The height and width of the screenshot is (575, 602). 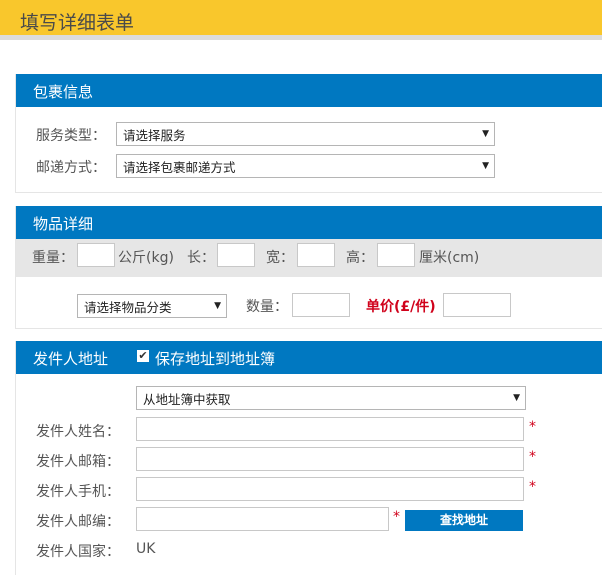 I want to click on weight-unit: 公斤(kg), so click(x=146, y=258).